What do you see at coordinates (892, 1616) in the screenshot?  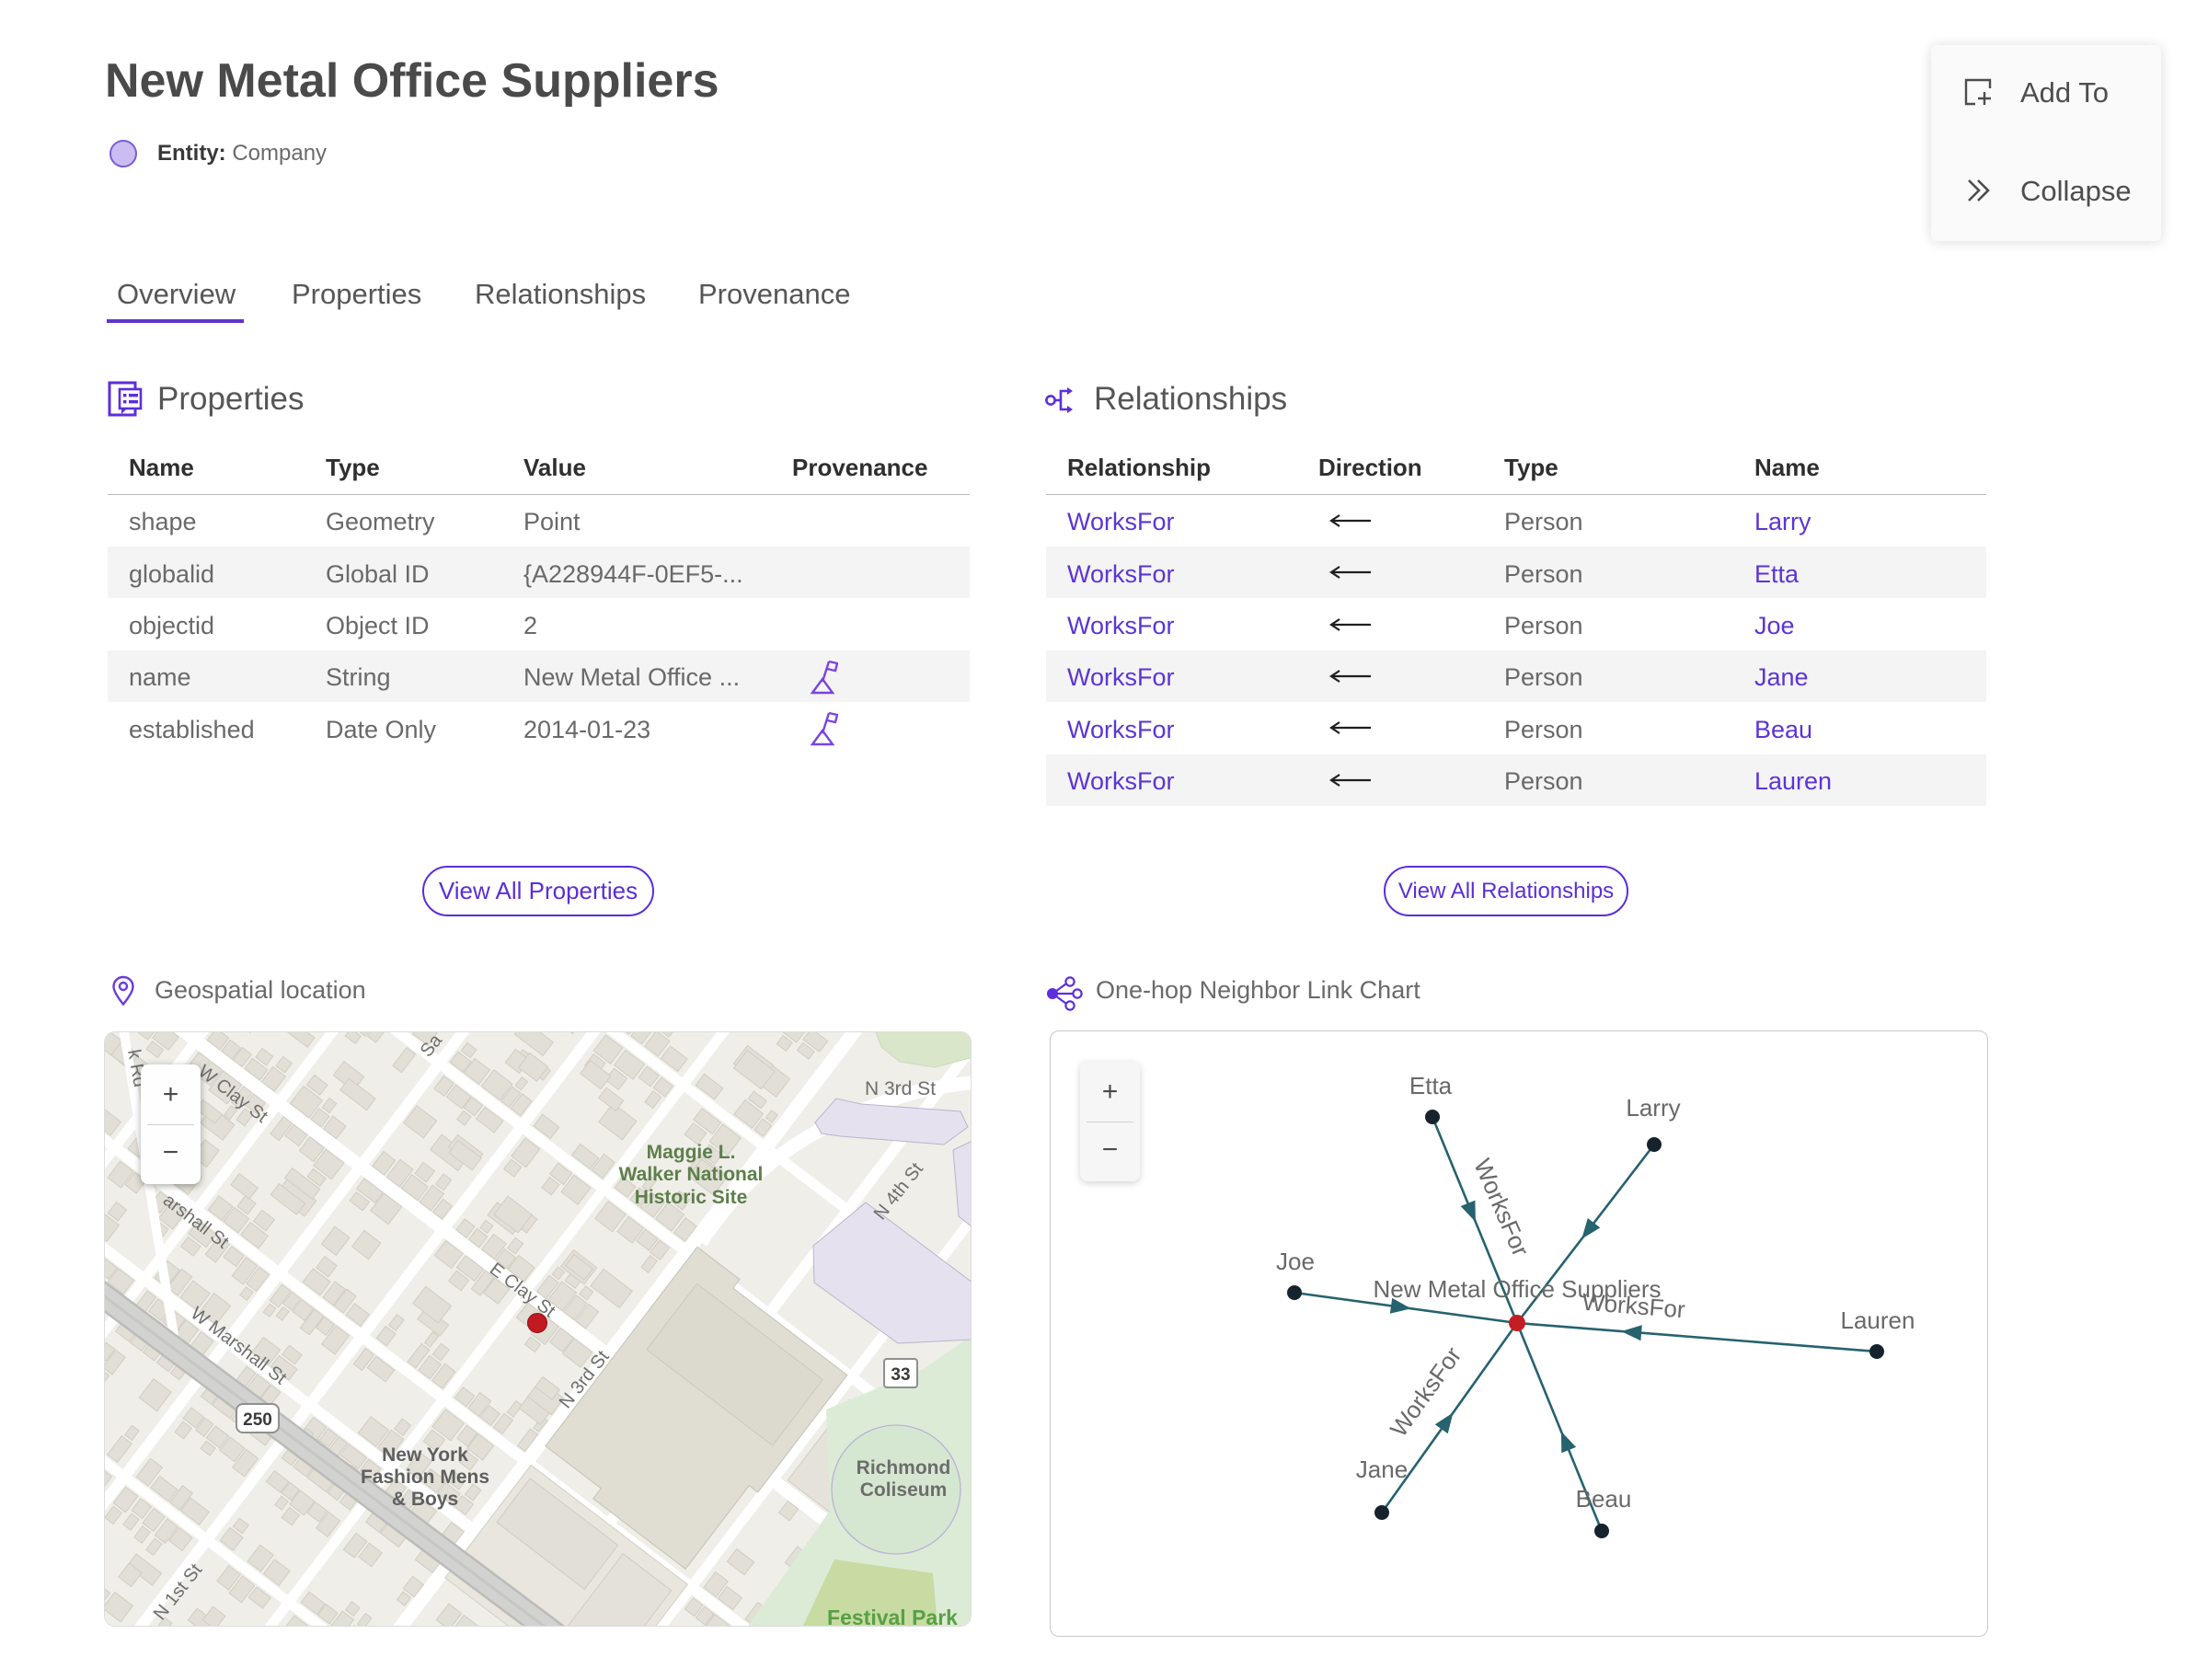 I see `svg-text: Festival Park` at bounding box center [892, 1616].